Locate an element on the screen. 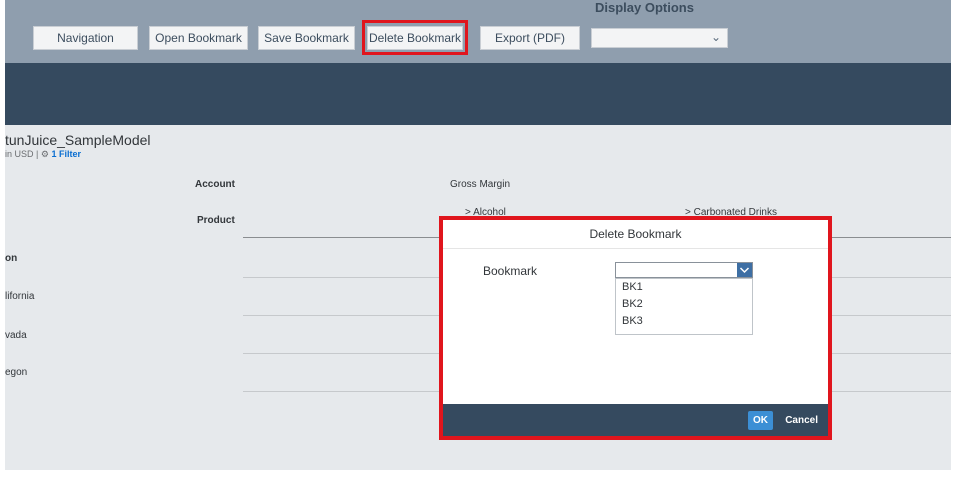 Image resolution: width=956 pixels, height=477 pixels. navigation-button: Navigation is located at coordinates (85, 38).